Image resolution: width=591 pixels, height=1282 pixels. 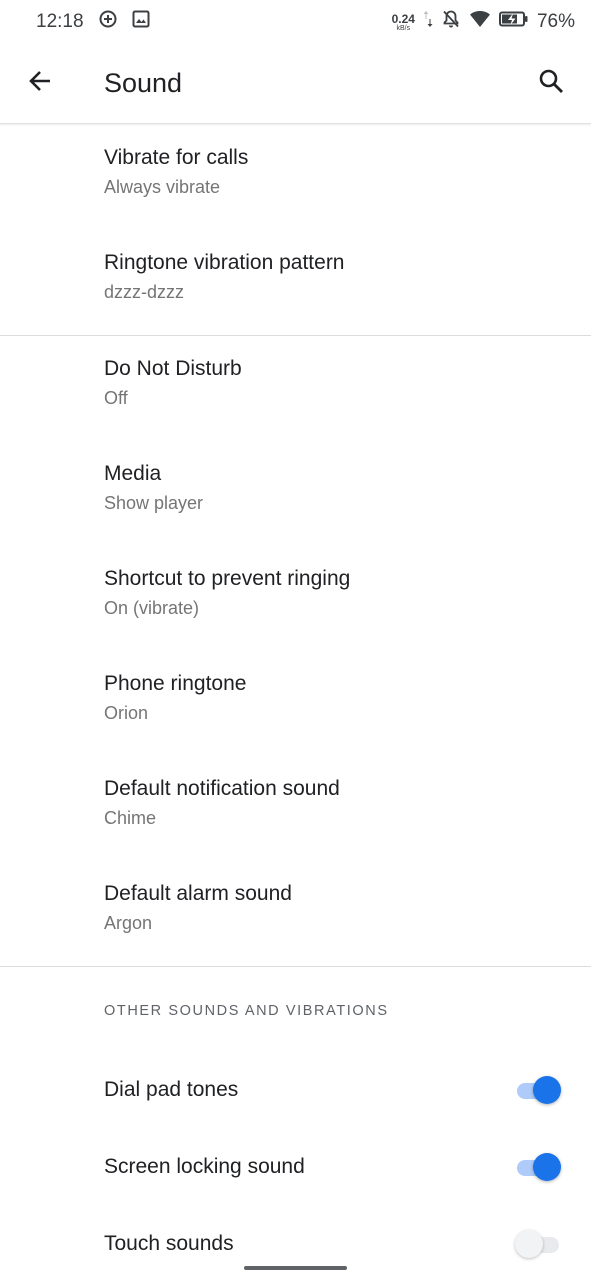 What do you see at coordinates (295, 177) in the screenshot?
I see `setting-vibrate-for-calls: Vibrate for calls Always vibrate` at bounding box center [295, 177].